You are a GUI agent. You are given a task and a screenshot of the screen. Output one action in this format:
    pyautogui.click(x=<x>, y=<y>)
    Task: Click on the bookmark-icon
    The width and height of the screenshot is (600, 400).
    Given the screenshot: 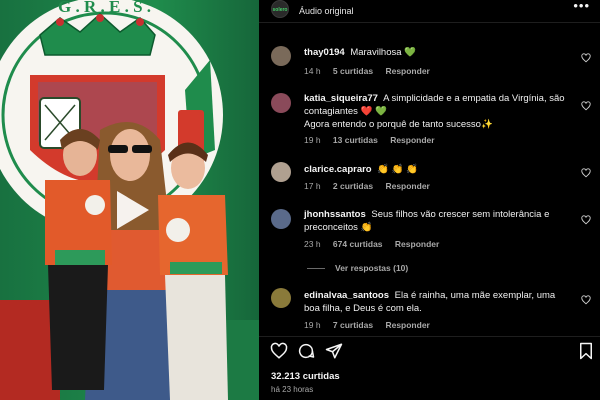 What is the action you would take?
    pyautogui.click(x=586, y=351)
    